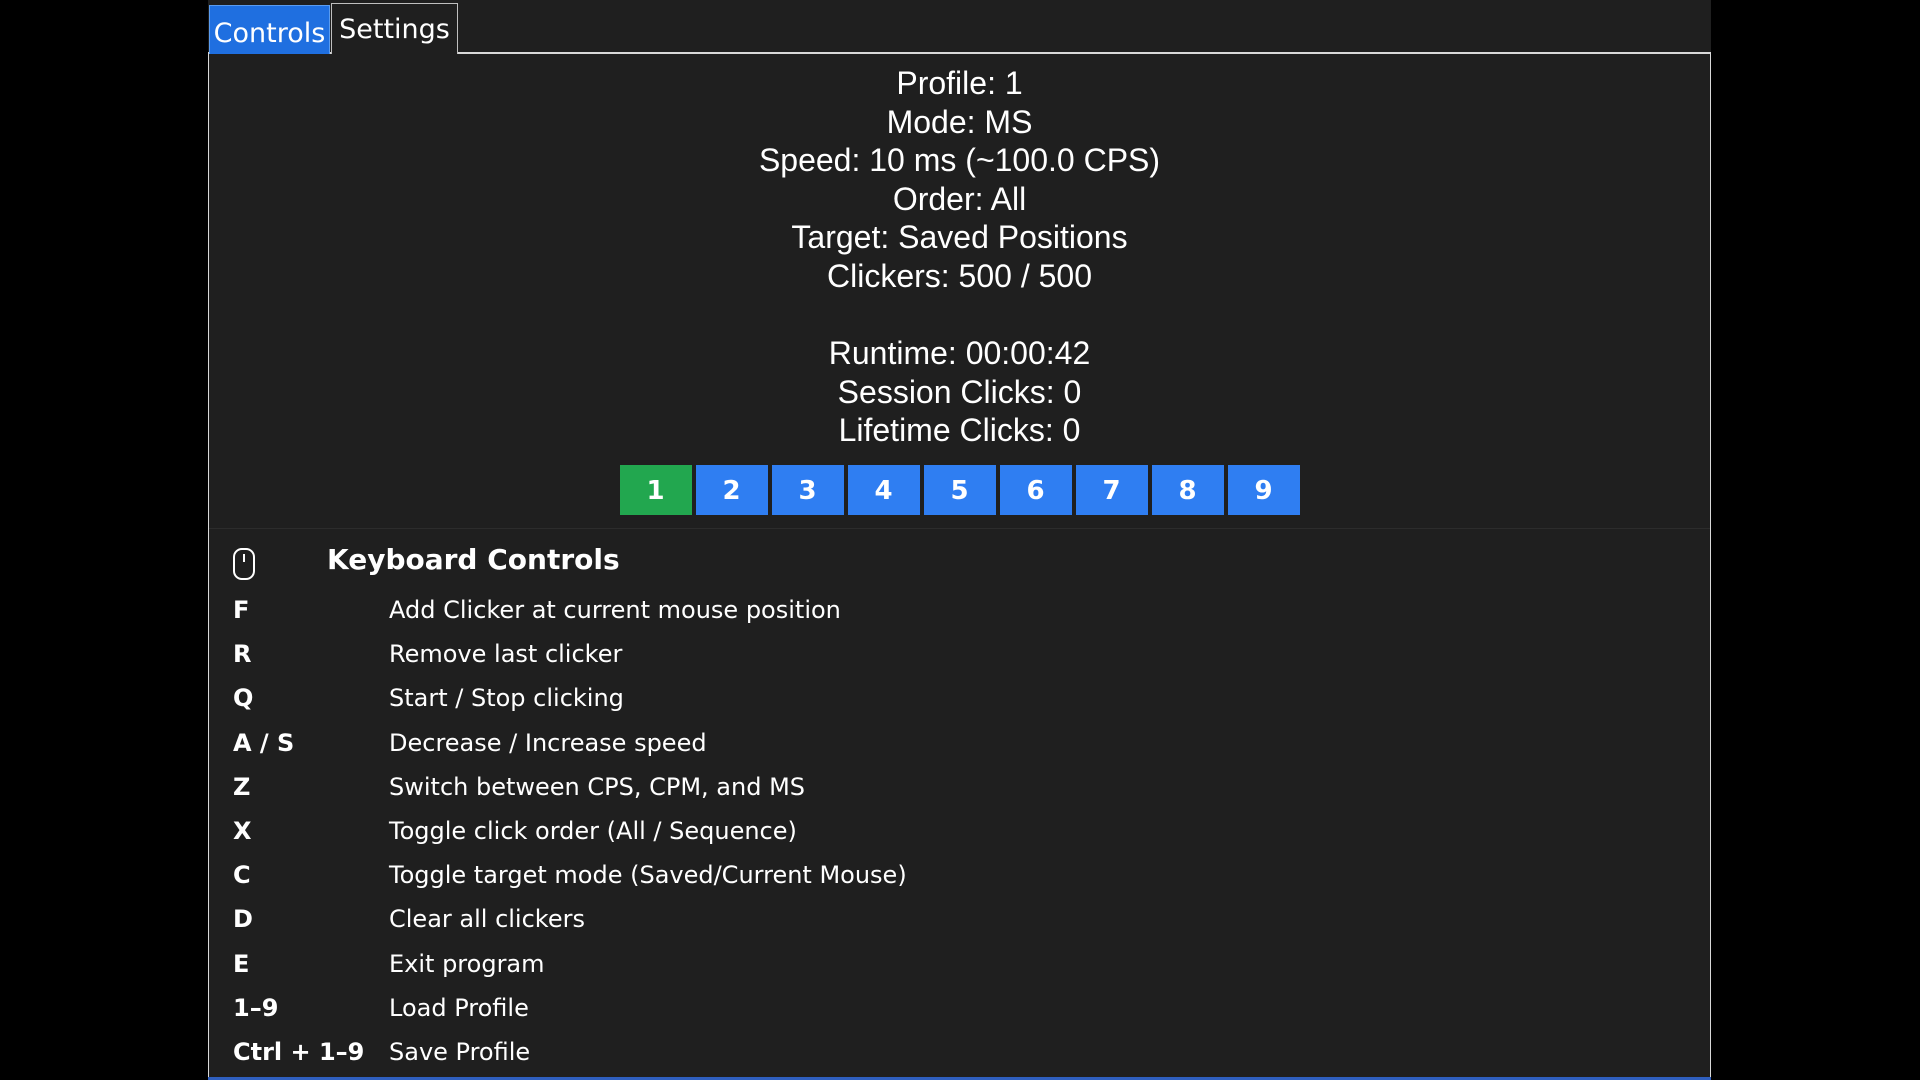 The width and height of the screenshot is (1920, 1080). I want to click on keybind-description: Load Profile, so click(459, 1007).